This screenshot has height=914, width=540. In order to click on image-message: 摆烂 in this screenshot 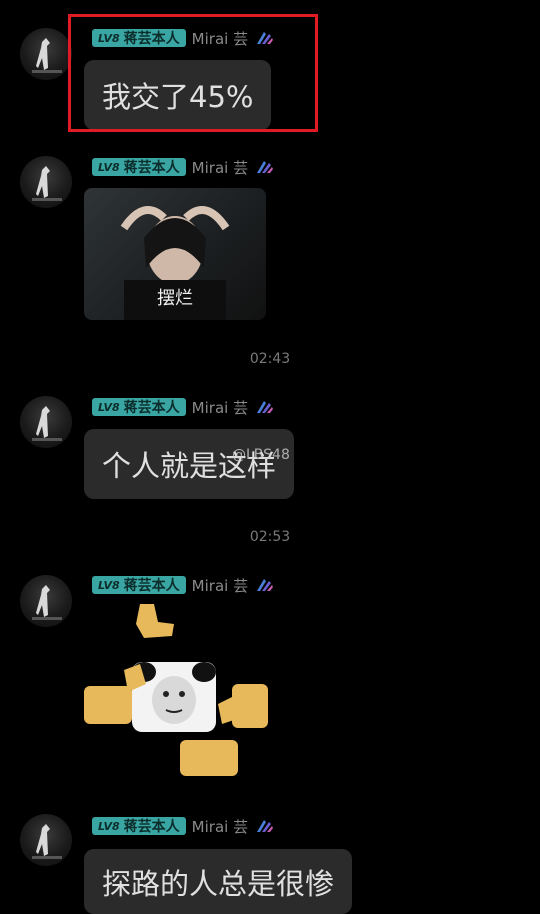, I will do `click(175, 254)`.